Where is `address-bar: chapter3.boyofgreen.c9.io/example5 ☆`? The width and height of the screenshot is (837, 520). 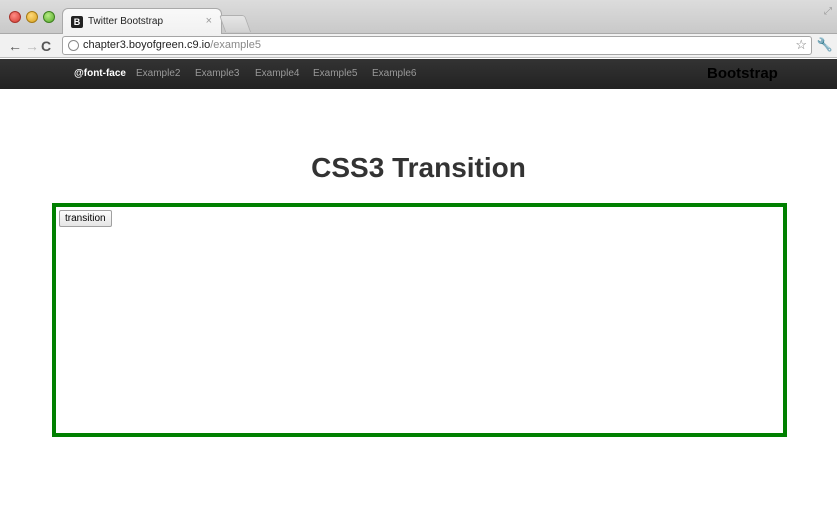 address-bar: chapter3.boyofgreen.c9.io/example5 ☆ is located at coordinates (437, 45).